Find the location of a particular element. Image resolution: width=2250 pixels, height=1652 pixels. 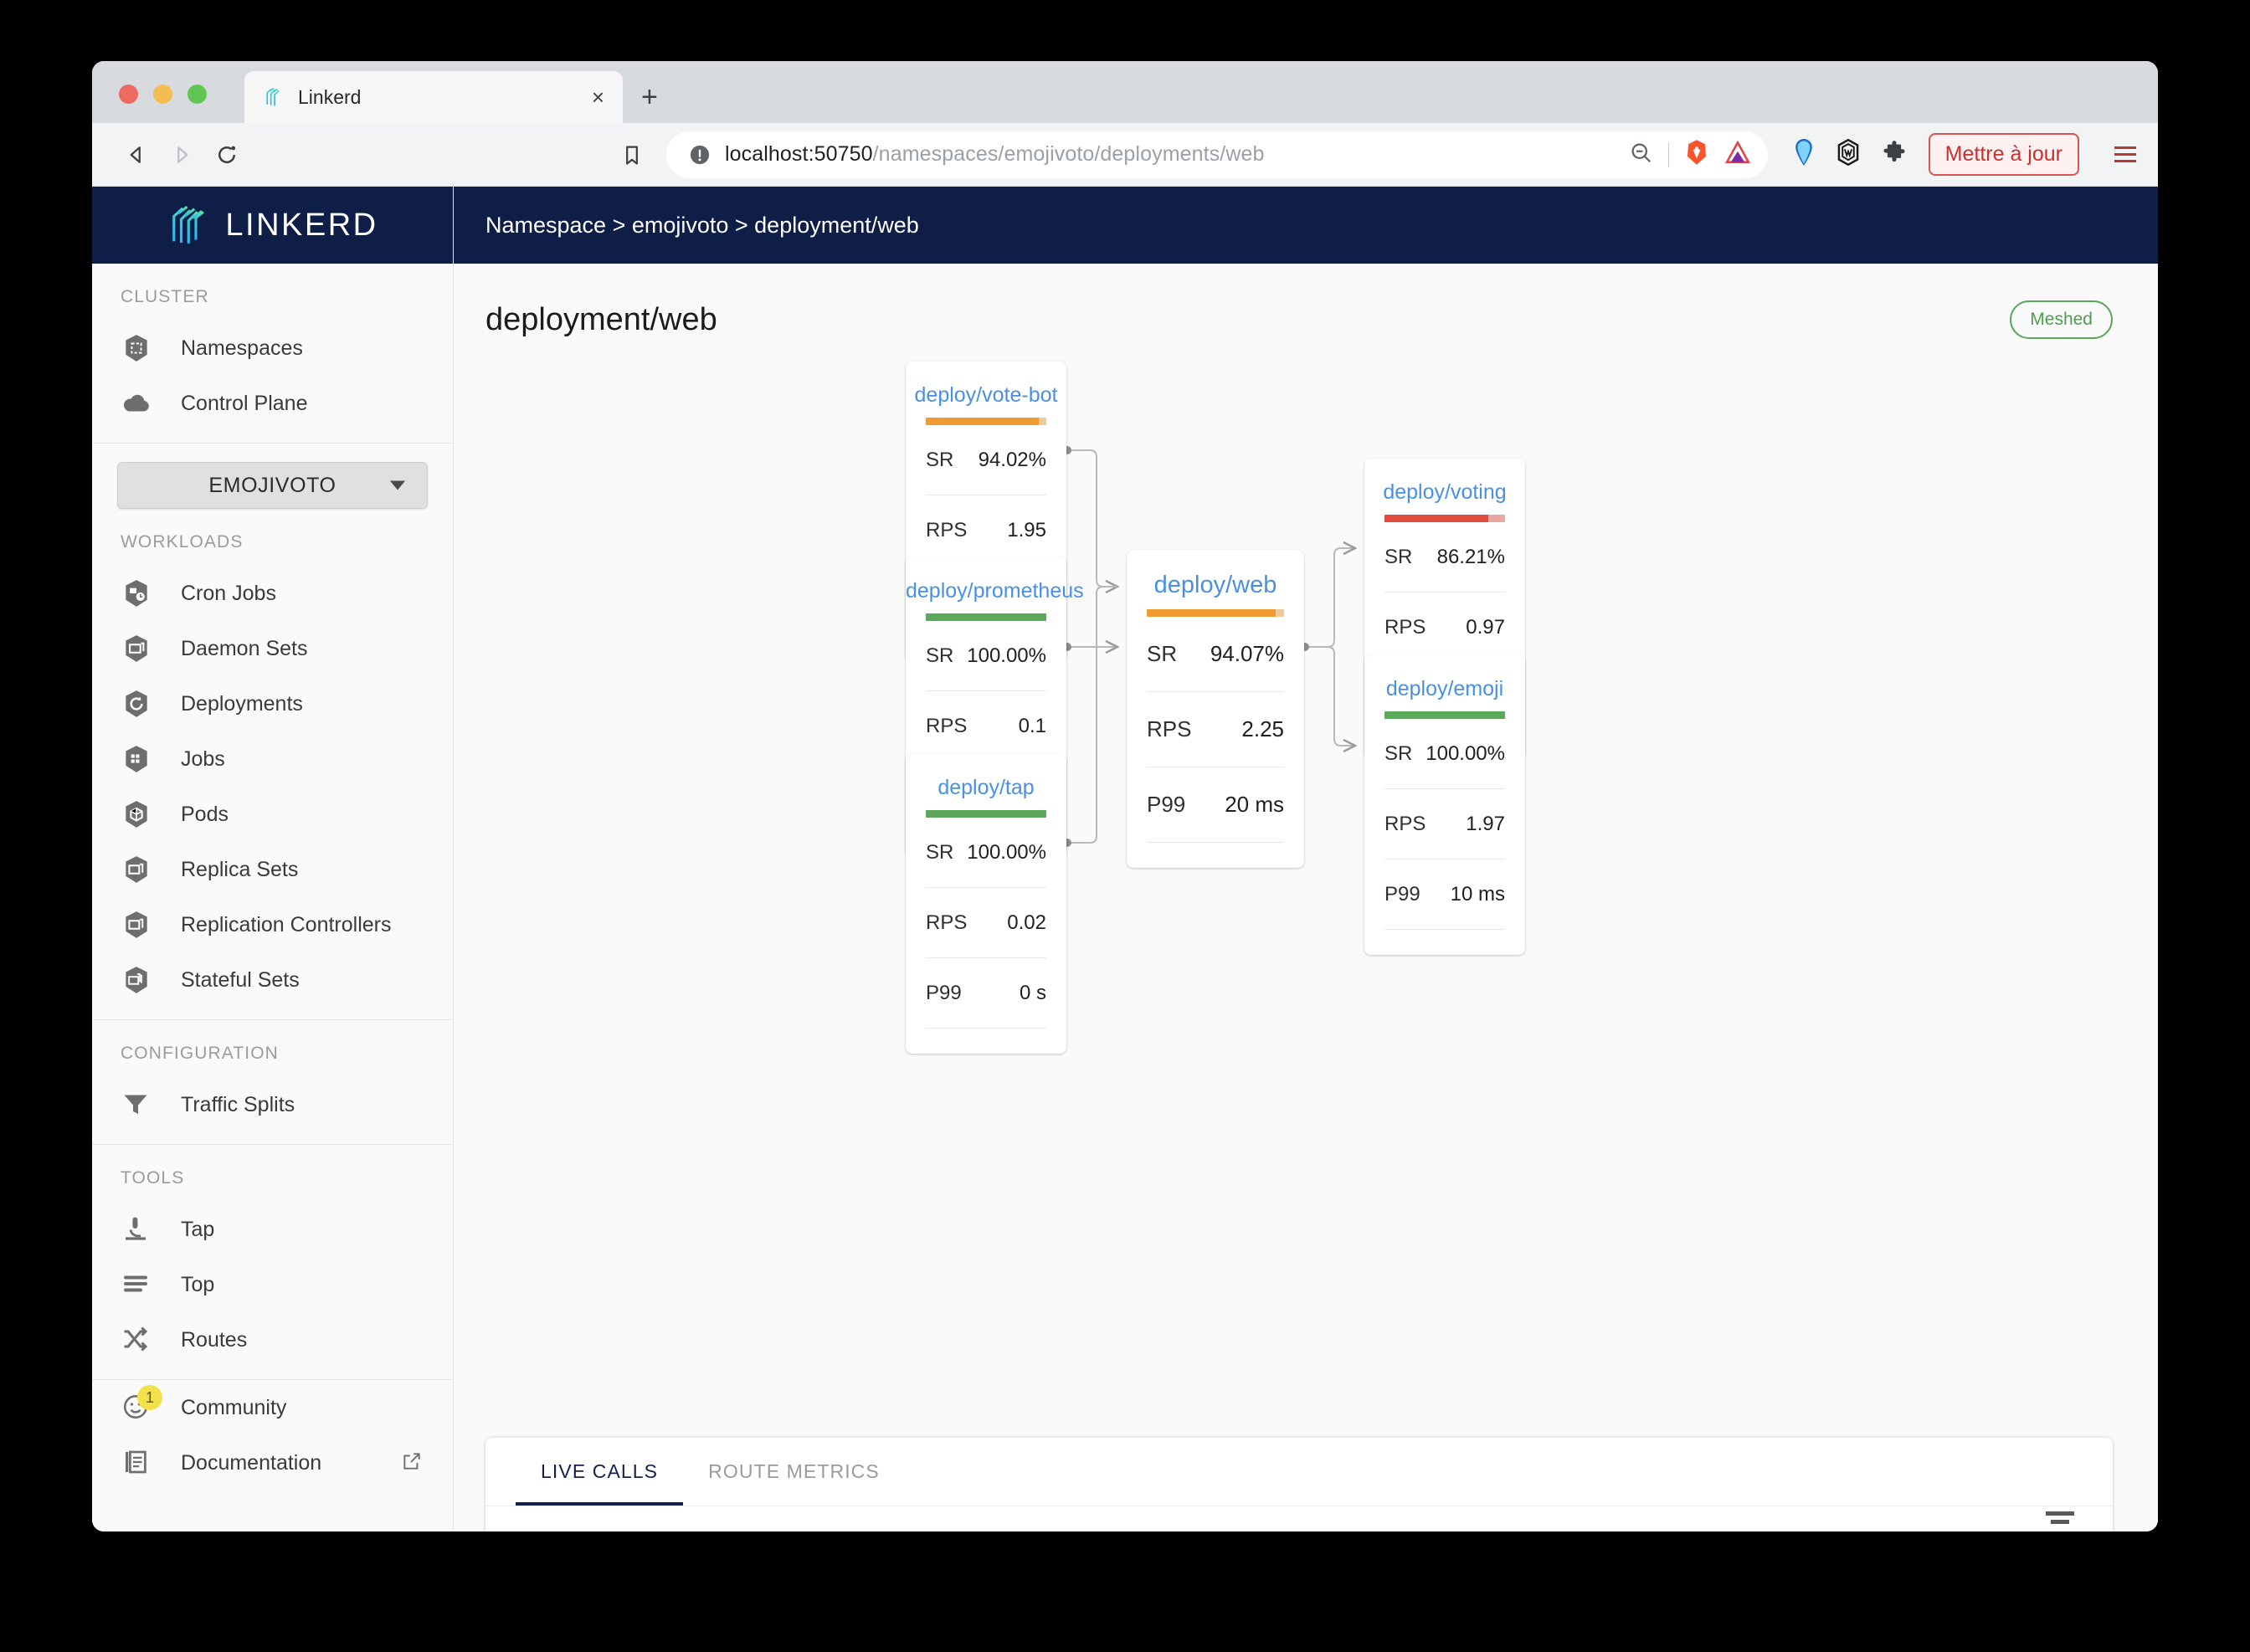

info-circle-icon is located at coordinates (699, 155).